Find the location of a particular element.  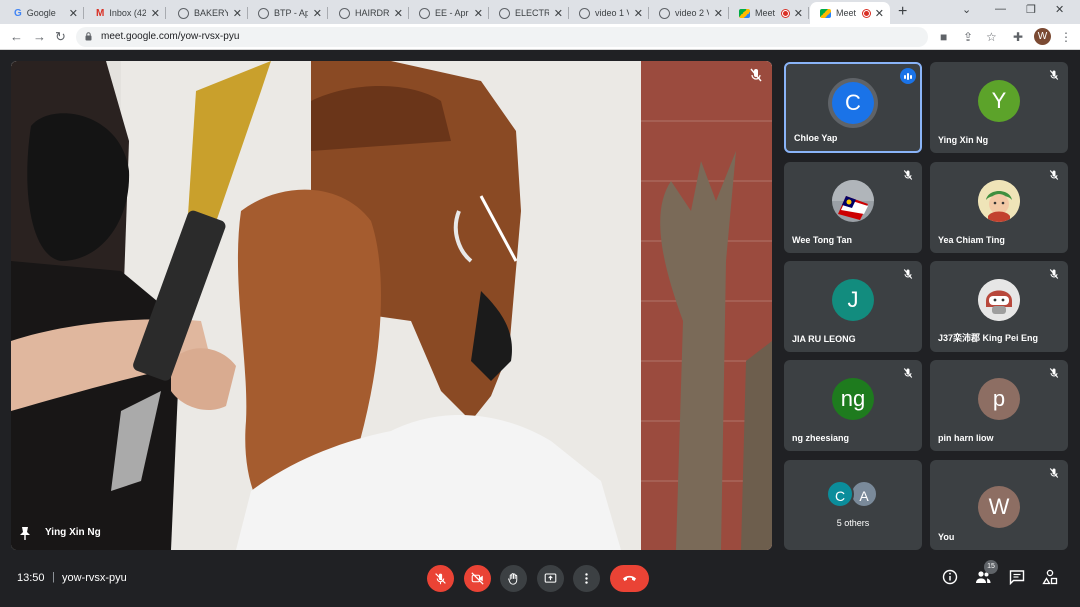

others-tile: C A 5 others is located at coordinates (853, 505).